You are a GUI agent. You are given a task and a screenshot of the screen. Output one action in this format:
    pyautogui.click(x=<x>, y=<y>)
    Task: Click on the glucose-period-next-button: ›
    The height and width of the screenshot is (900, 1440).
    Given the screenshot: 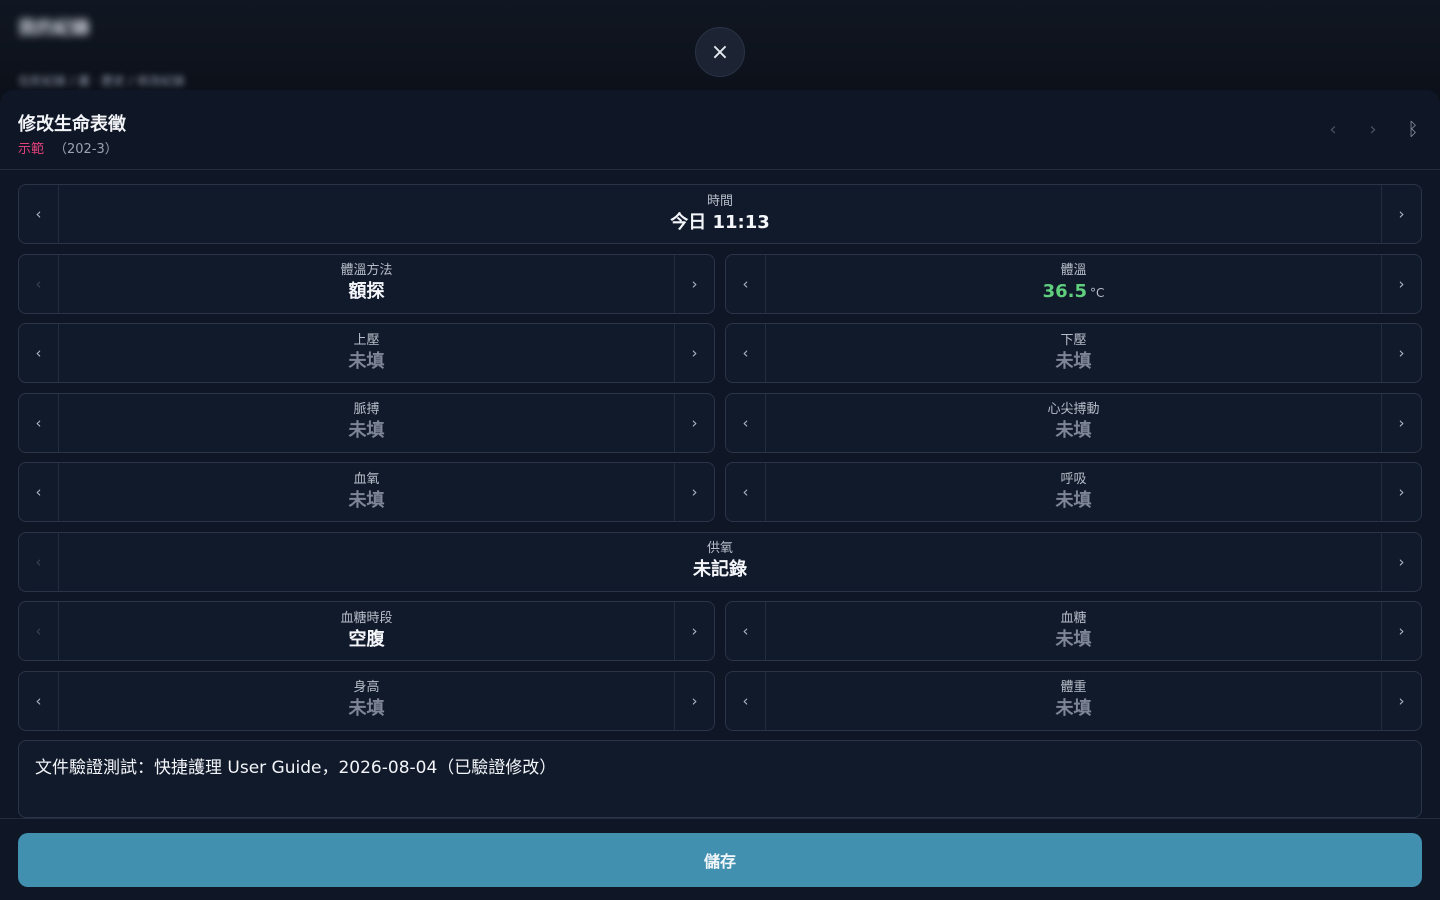 What is the action you would take?
    pyautogui.click(x=694, y=631)
    